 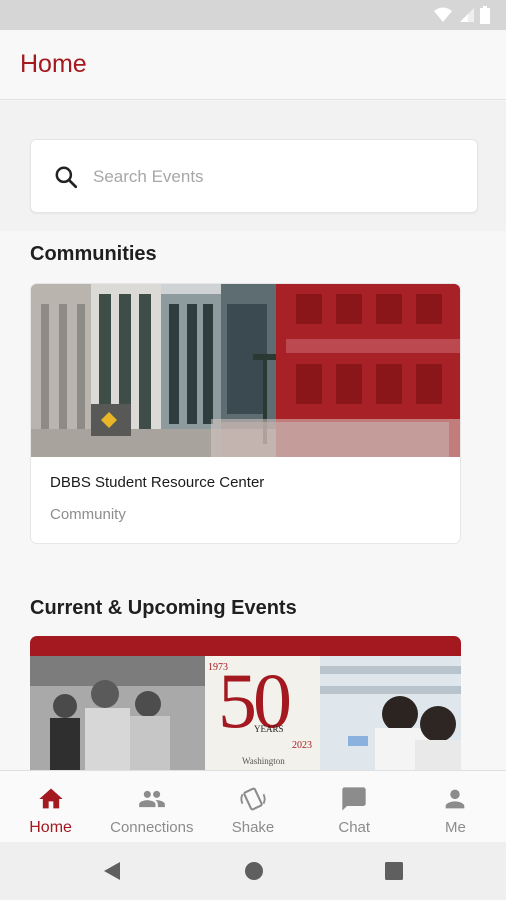 What do you see at coordinates (394, 871) in the screenshot?
I see `recents-icon` at bounding box center [394, 871].